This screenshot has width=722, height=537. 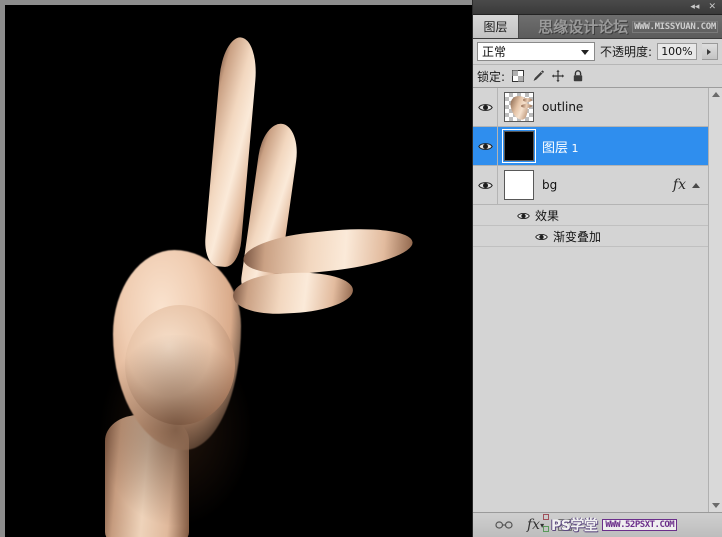 I want to click on watermark-bottom-en: WWW.52PSXT.COM, so click(x=640, y=525).